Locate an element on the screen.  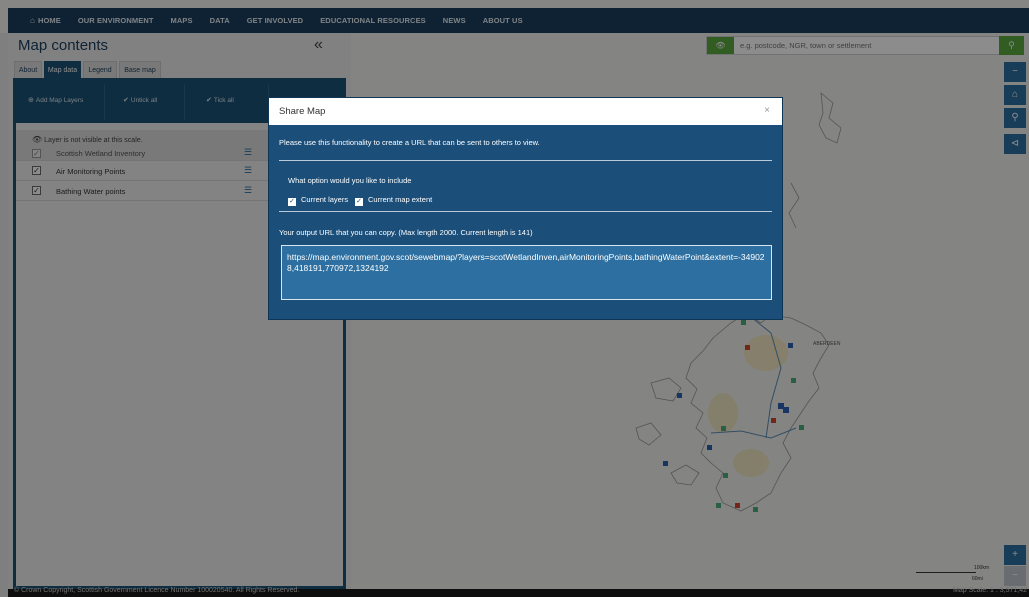
current-layers-label: Current layers is located at coordinates (325, 199).